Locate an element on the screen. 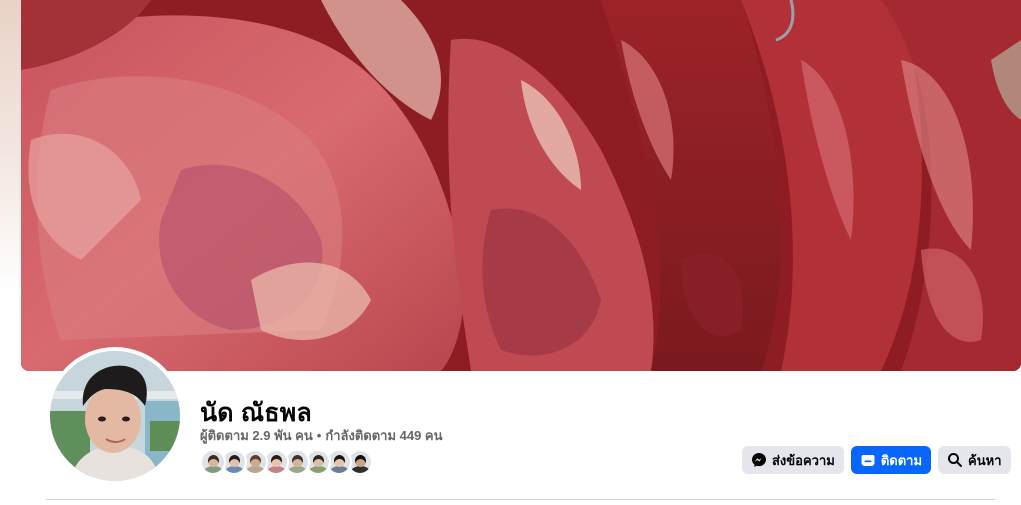  profile-actions: ส่งข้อความ ติดตาม ค้นหา is located at coordinates (876, 460).